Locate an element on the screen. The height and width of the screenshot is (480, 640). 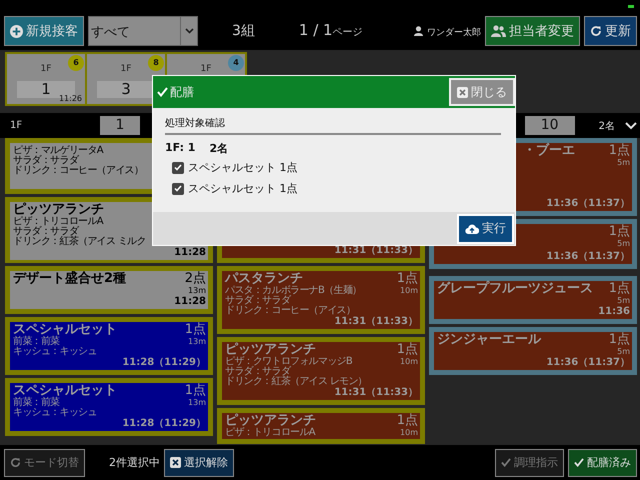
quantity: 2点 is located at coordinates (195, 278).